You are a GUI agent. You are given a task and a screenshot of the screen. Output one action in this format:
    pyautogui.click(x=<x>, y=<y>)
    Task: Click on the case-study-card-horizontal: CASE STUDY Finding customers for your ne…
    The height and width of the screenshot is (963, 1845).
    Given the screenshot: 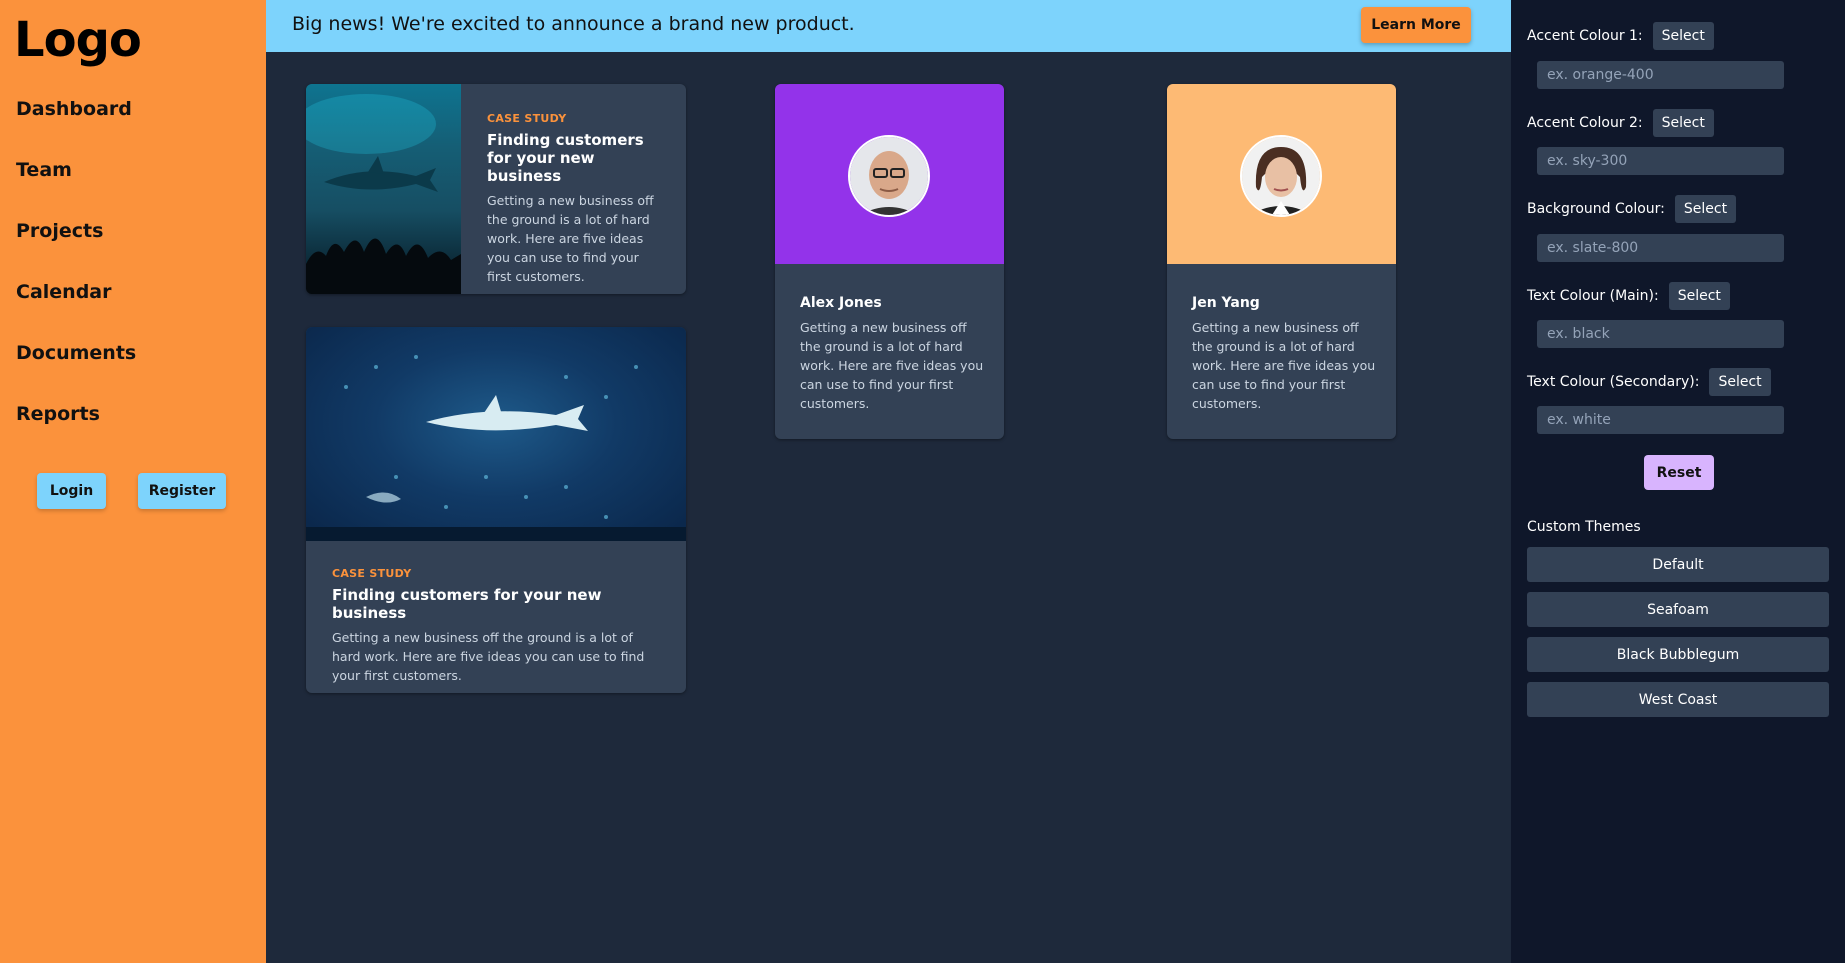 What is the action you would take?
    pyautogui.click(x=496, y=189)
    